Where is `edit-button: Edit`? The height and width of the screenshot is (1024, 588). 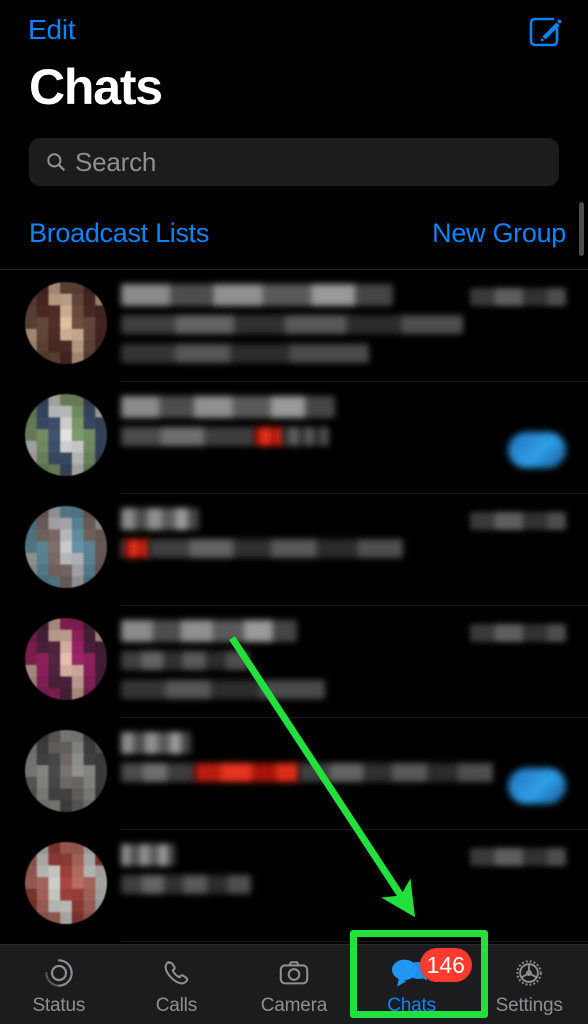
edit-button: Edit is located at coordinates (52, 30).